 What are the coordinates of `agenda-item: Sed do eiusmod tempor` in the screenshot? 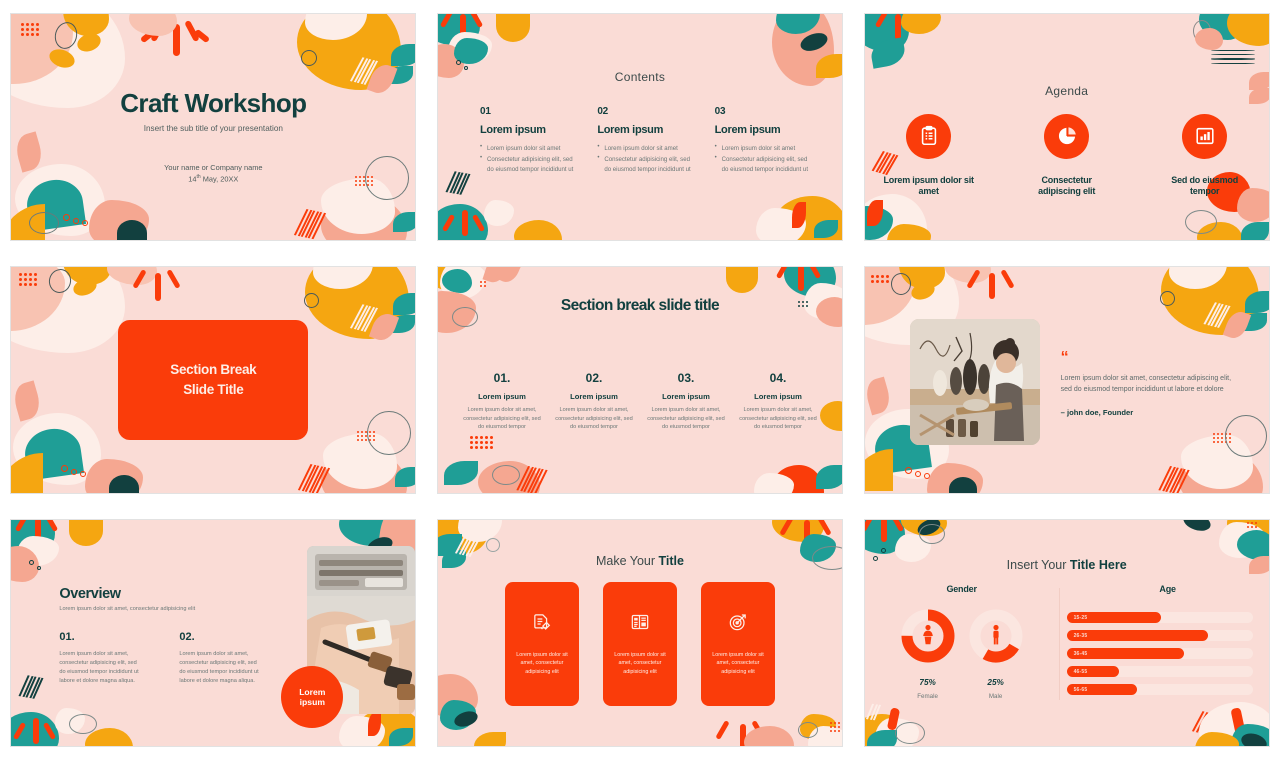 It's located at (1205, 155).